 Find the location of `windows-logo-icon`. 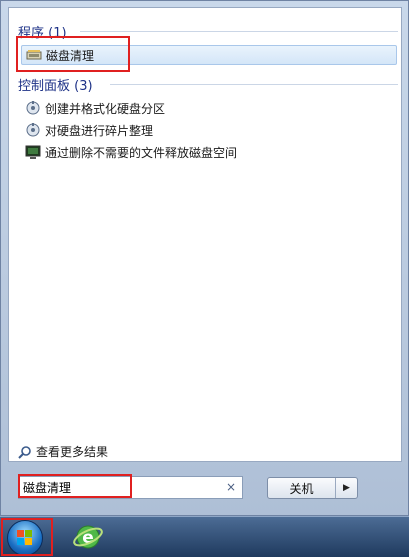

windows-logo-icon is located at coordinates (24, 537).